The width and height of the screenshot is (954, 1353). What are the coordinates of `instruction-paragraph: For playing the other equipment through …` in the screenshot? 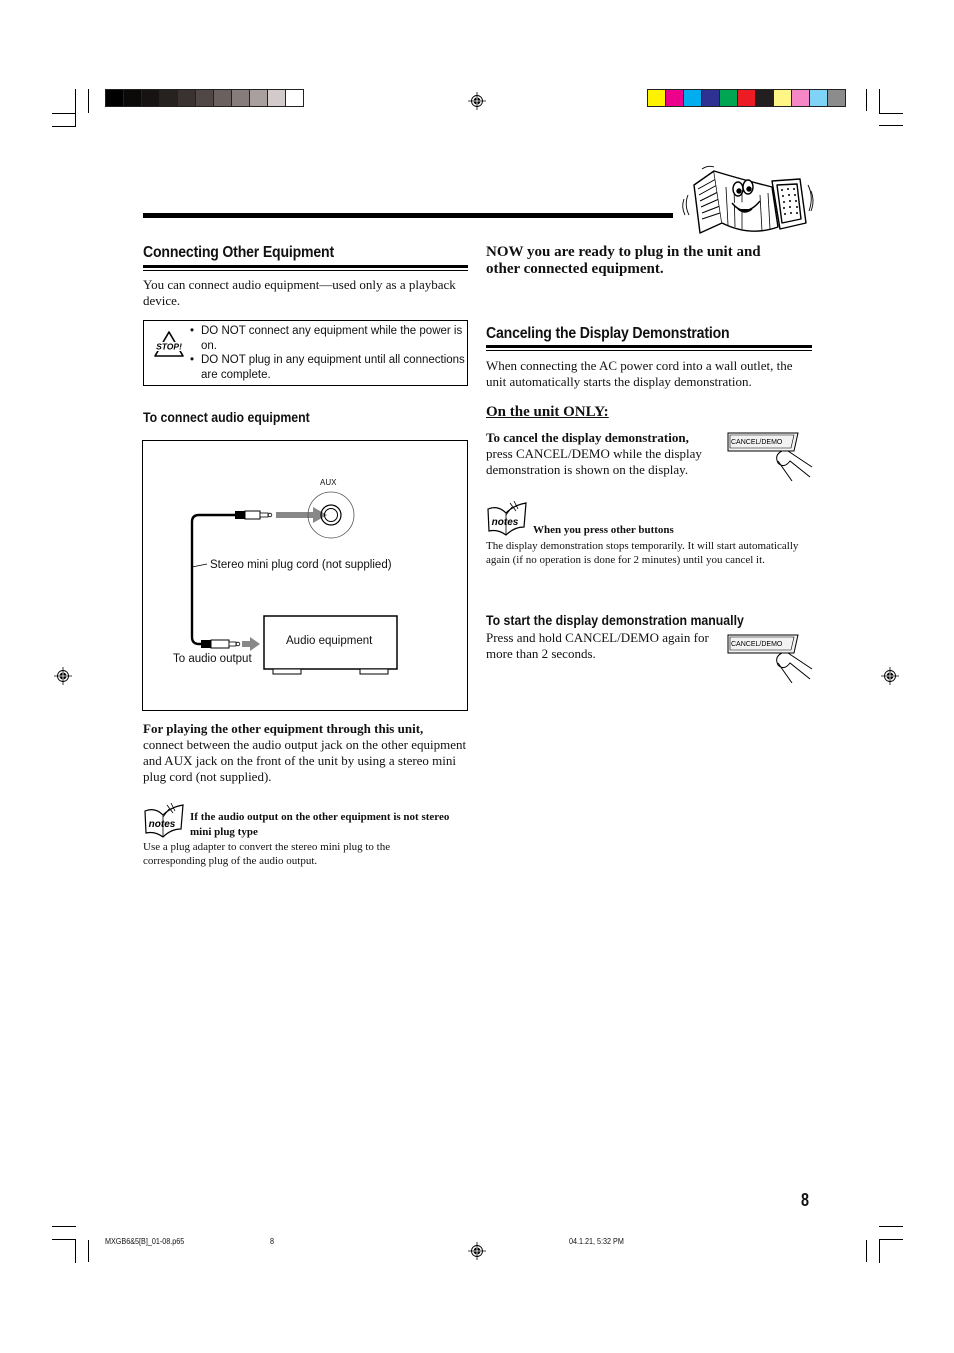 It's located at (305, 753).